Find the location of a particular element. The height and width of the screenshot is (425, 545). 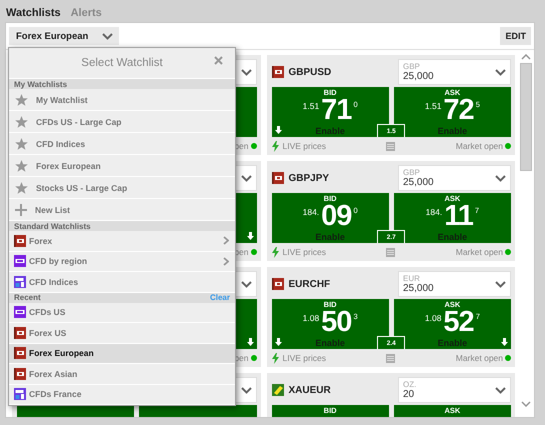

scrollbar-thumb is located at coordinates (526, 117).